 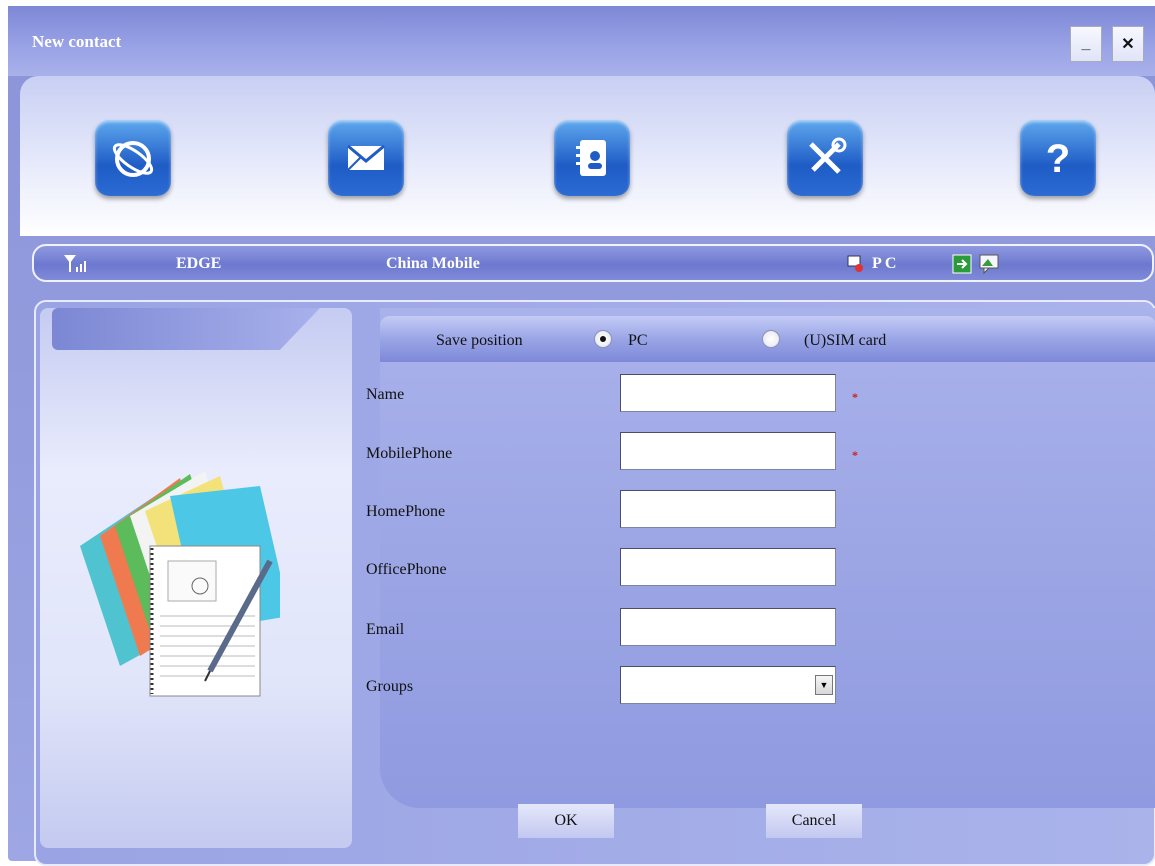 What do you see at coordinates (845, 340) in the screenshot?
I see `radio-usim-card-label: (U)SIM card` at bounding box center [845, 340].